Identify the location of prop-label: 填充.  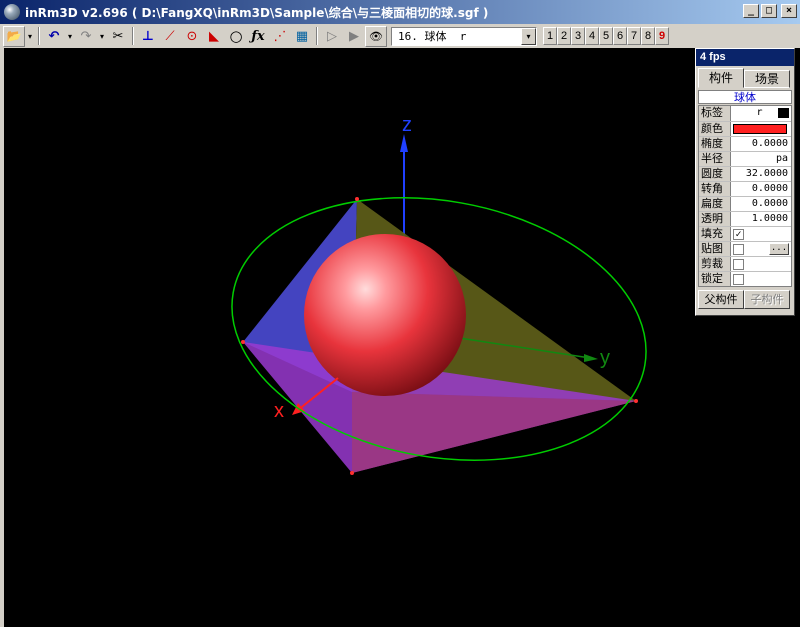
(715, 234).